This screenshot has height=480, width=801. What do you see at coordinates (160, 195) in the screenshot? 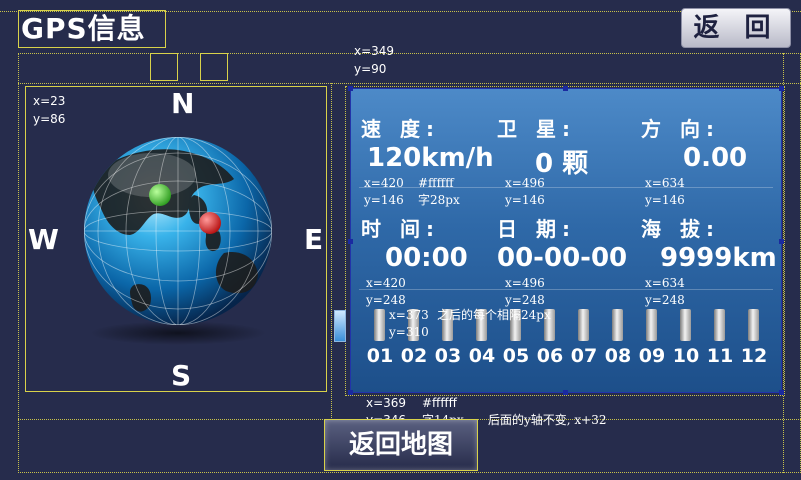
I see `current-position-icon` at bounding box center [160, 195].